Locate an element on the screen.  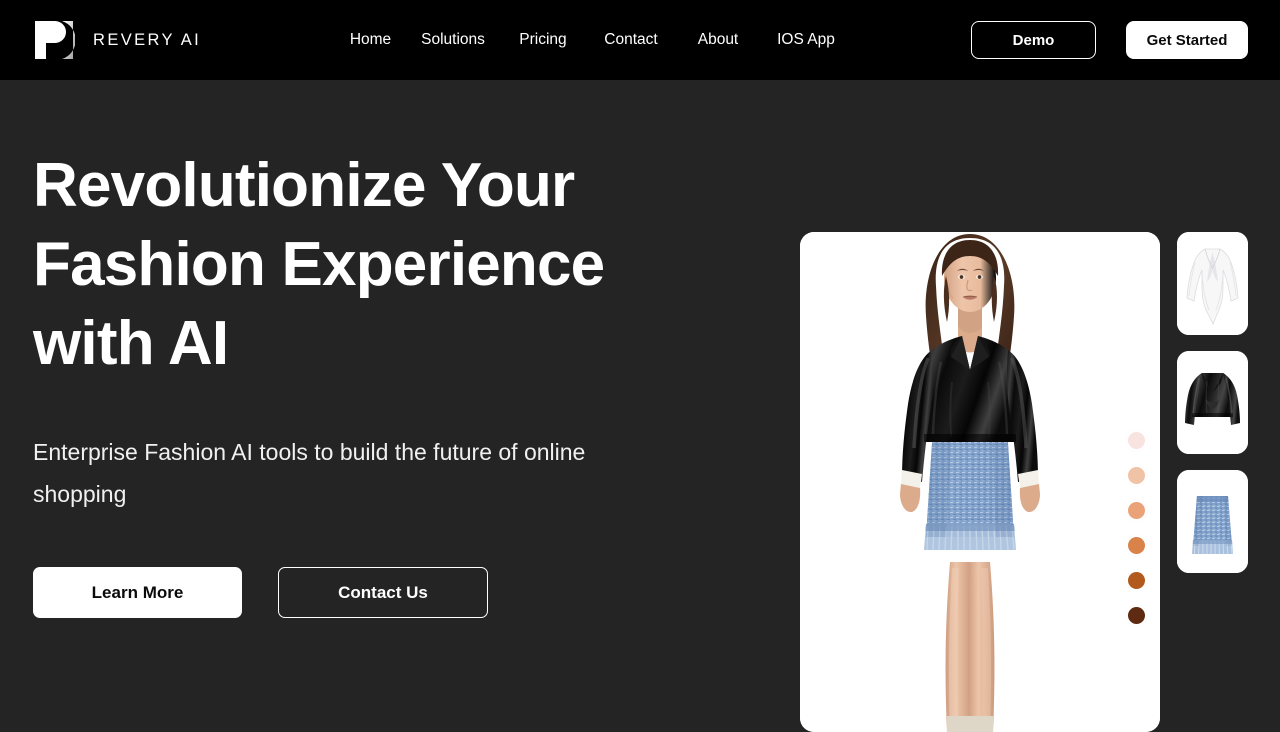
thumbnail-white-bodysuit-blouse is located at coordinates (1212, 283).